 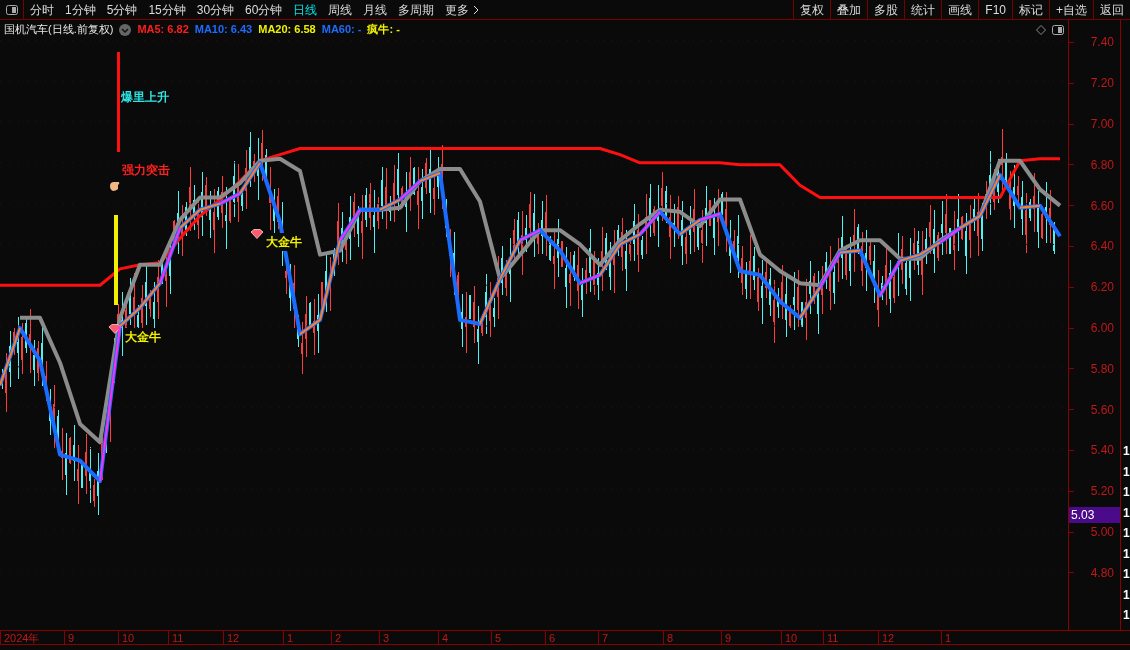 I want to click on period-tab: 月线, so click(x=375, y=9).